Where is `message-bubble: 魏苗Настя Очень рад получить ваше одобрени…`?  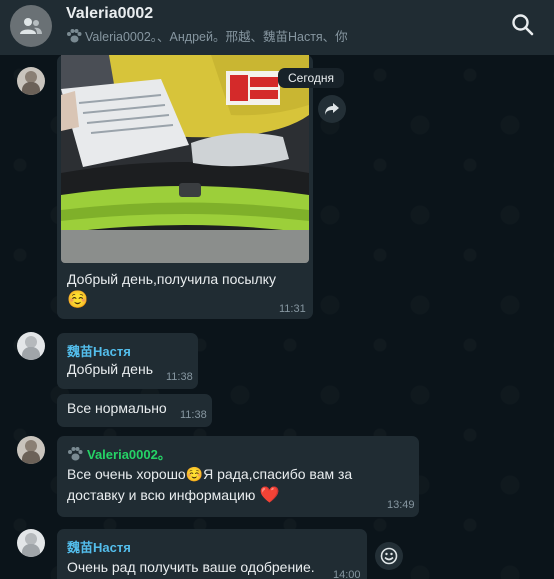 message-bubble: 魏苗Настя Очень рад получить ваше одобрени… is located at coordinates (212, 554).